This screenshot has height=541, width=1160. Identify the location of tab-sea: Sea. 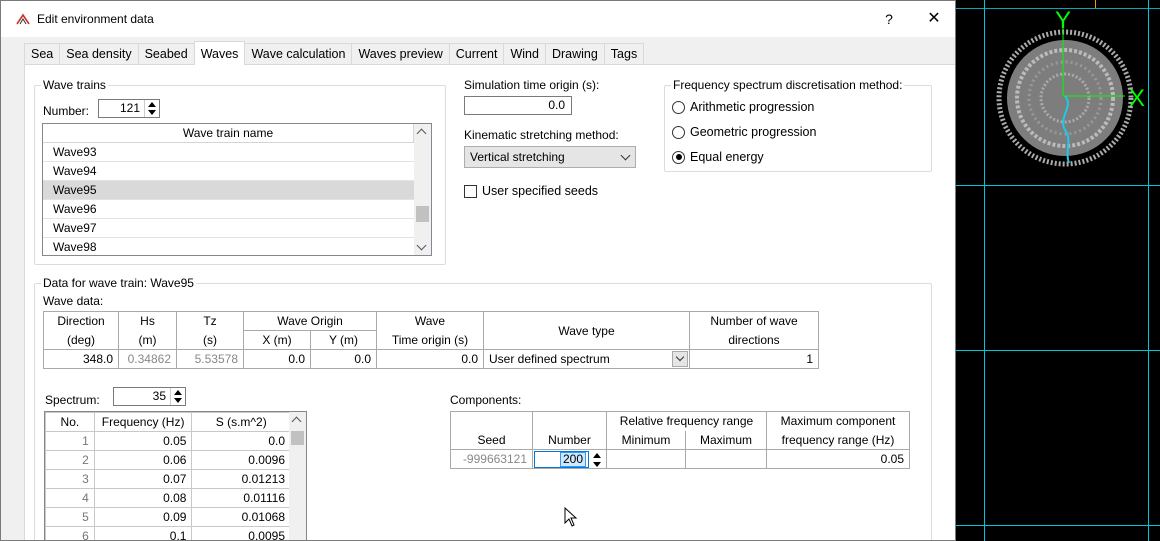
(42, 54).